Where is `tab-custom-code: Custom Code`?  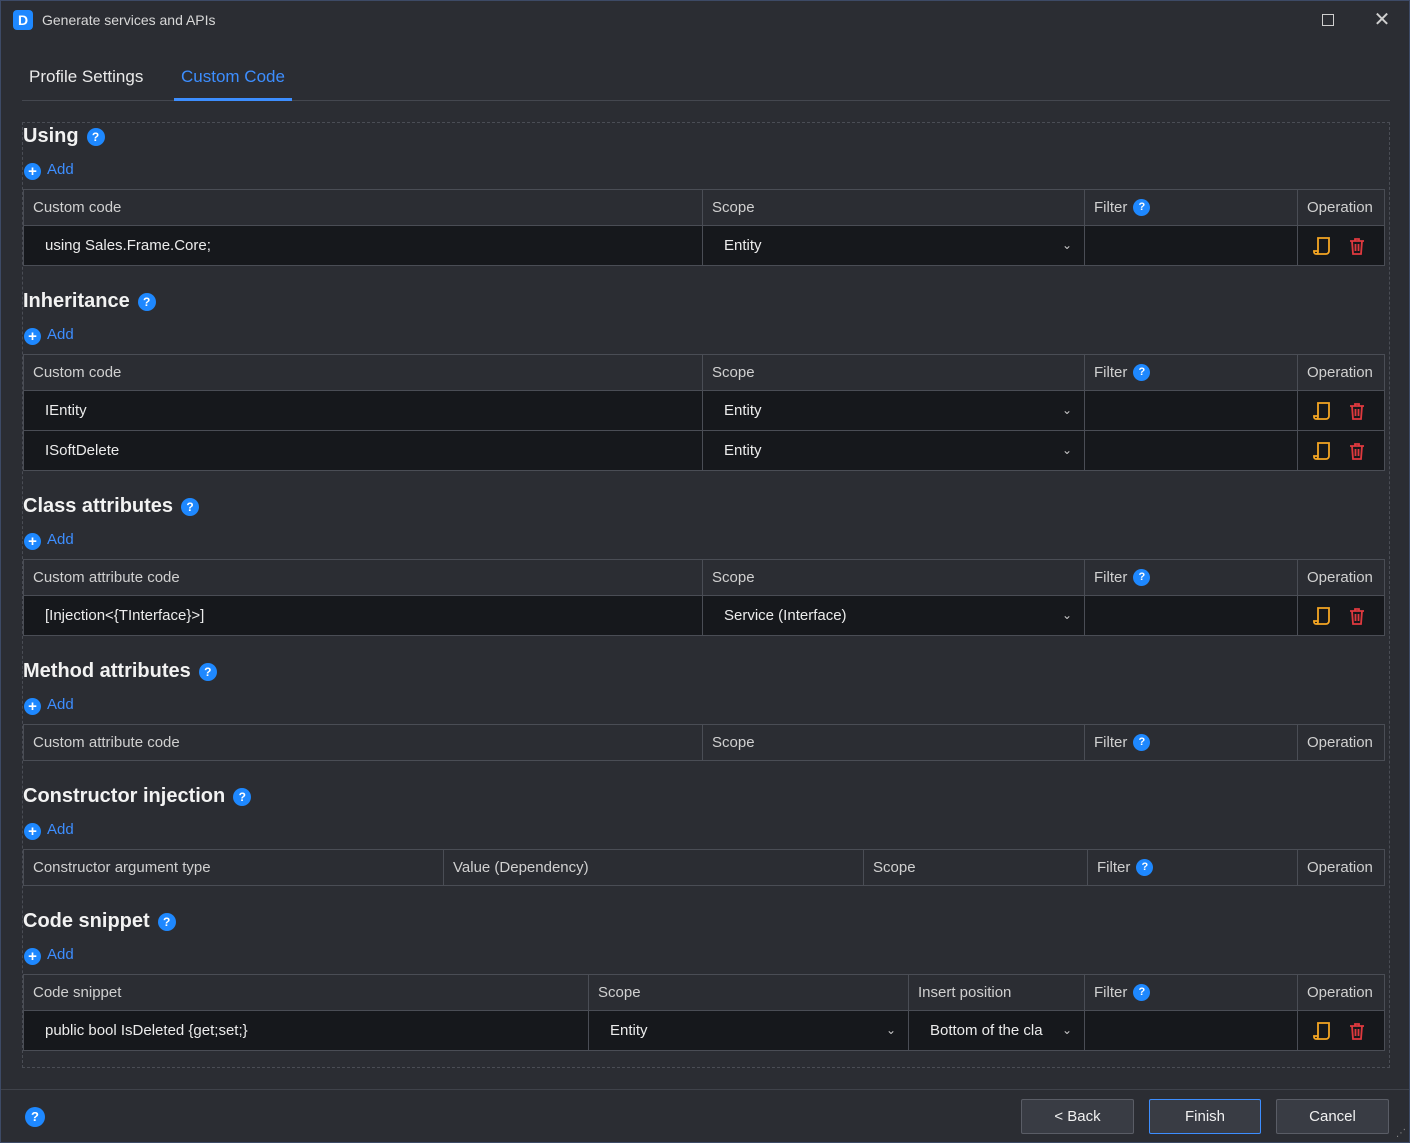
tab-custom-code: Custom Code is located at coordinates (233, 84).